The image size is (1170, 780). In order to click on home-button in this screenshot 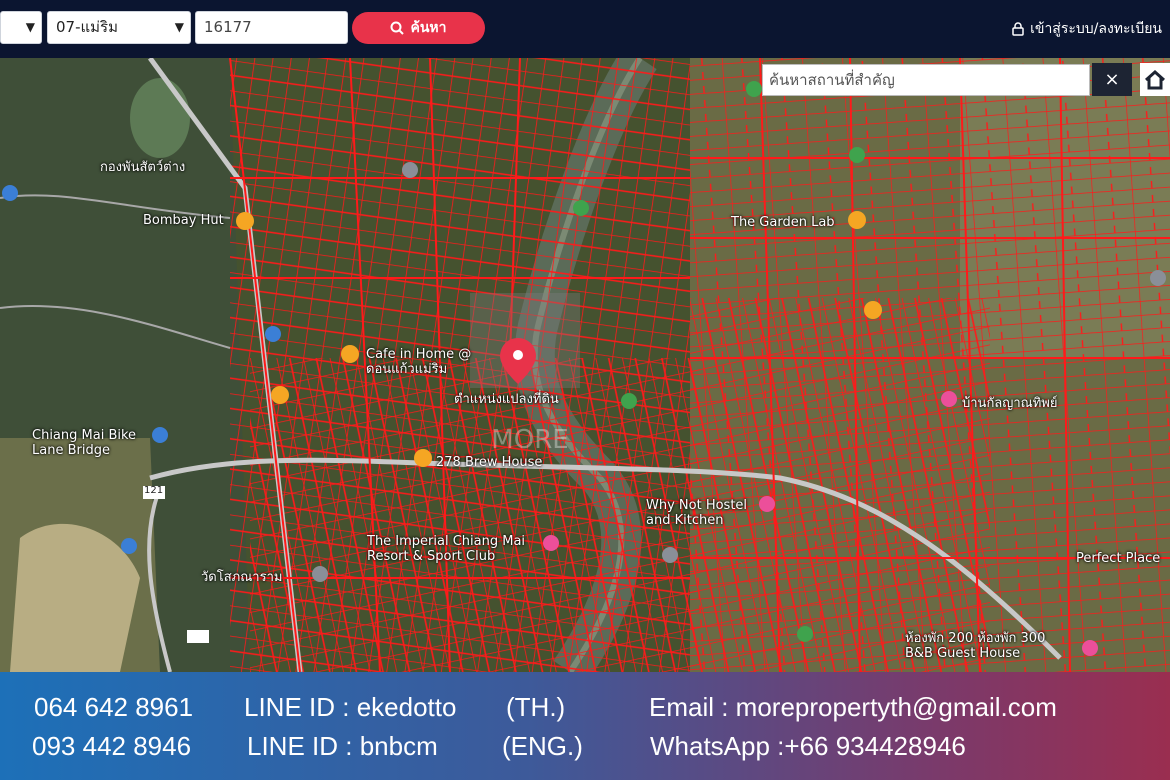, I will do `click(1155, 79)`.